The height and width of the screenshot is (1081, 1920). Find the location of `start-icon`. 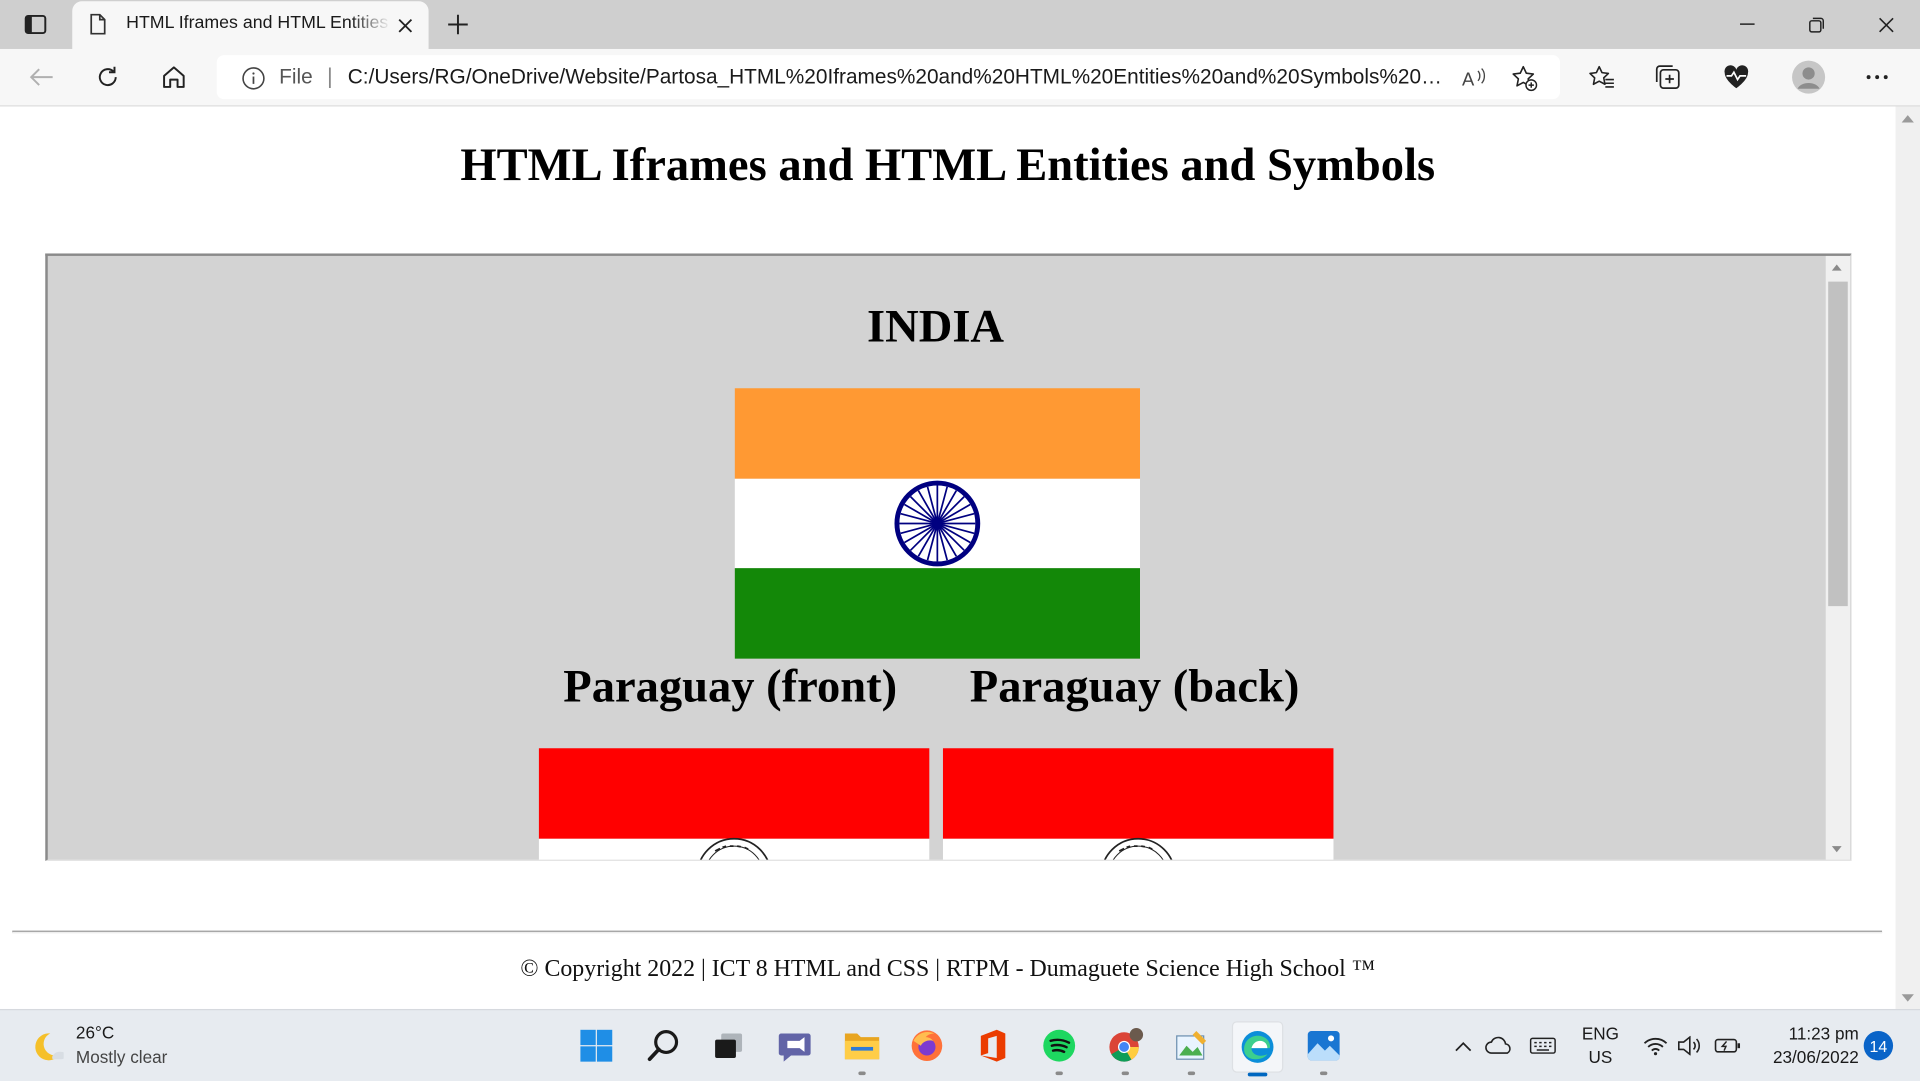

start-icon is located at coordinates (596, 1045).